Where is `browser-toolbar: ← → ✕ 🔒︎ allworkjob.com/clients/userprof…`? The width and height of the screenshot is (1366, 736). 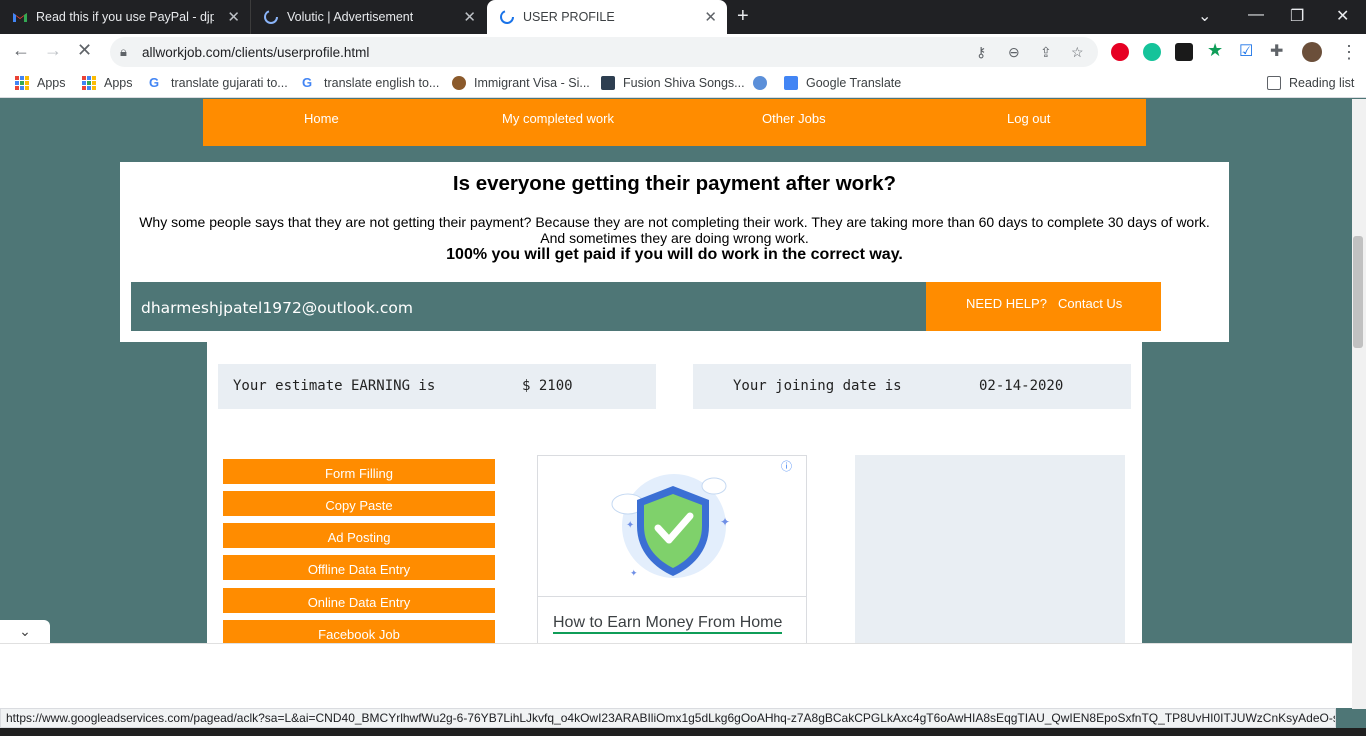 browser-toolbar: ← → ✕ 🔒︎ allworkjob.com/clients/userprof… is located at coordinates (683, 52).